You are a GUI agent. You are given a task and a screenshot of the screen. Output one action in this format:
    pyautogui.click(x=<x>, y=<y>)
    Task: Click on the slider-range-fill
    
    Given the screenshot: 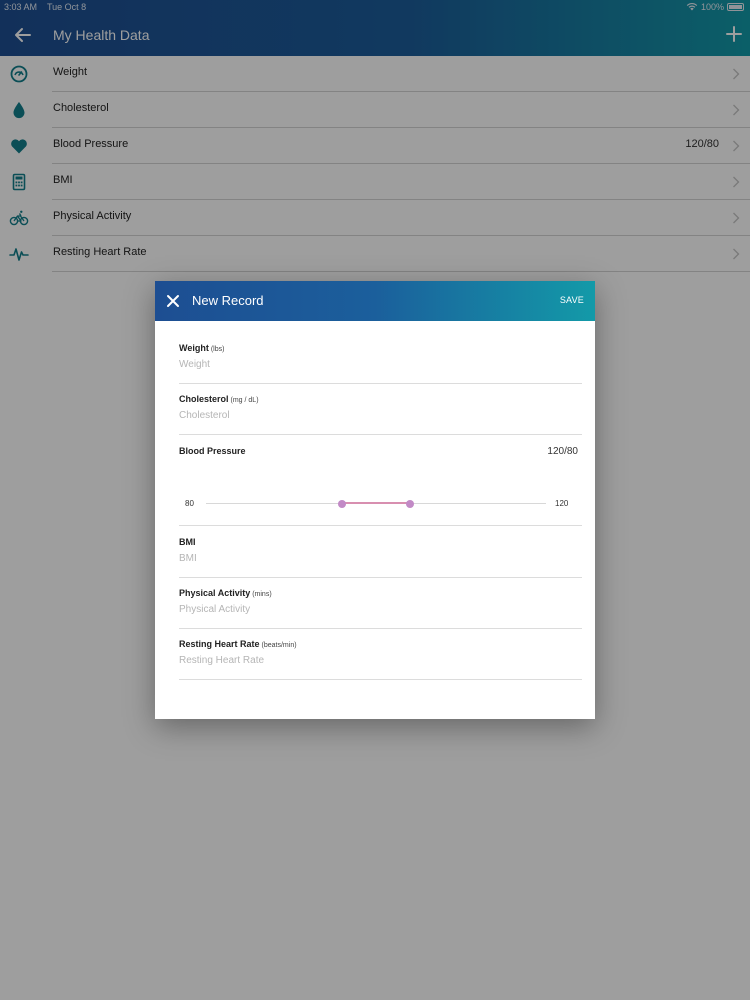 What is the action you would take?
    pyautogui.click(x=376, y=503)
    